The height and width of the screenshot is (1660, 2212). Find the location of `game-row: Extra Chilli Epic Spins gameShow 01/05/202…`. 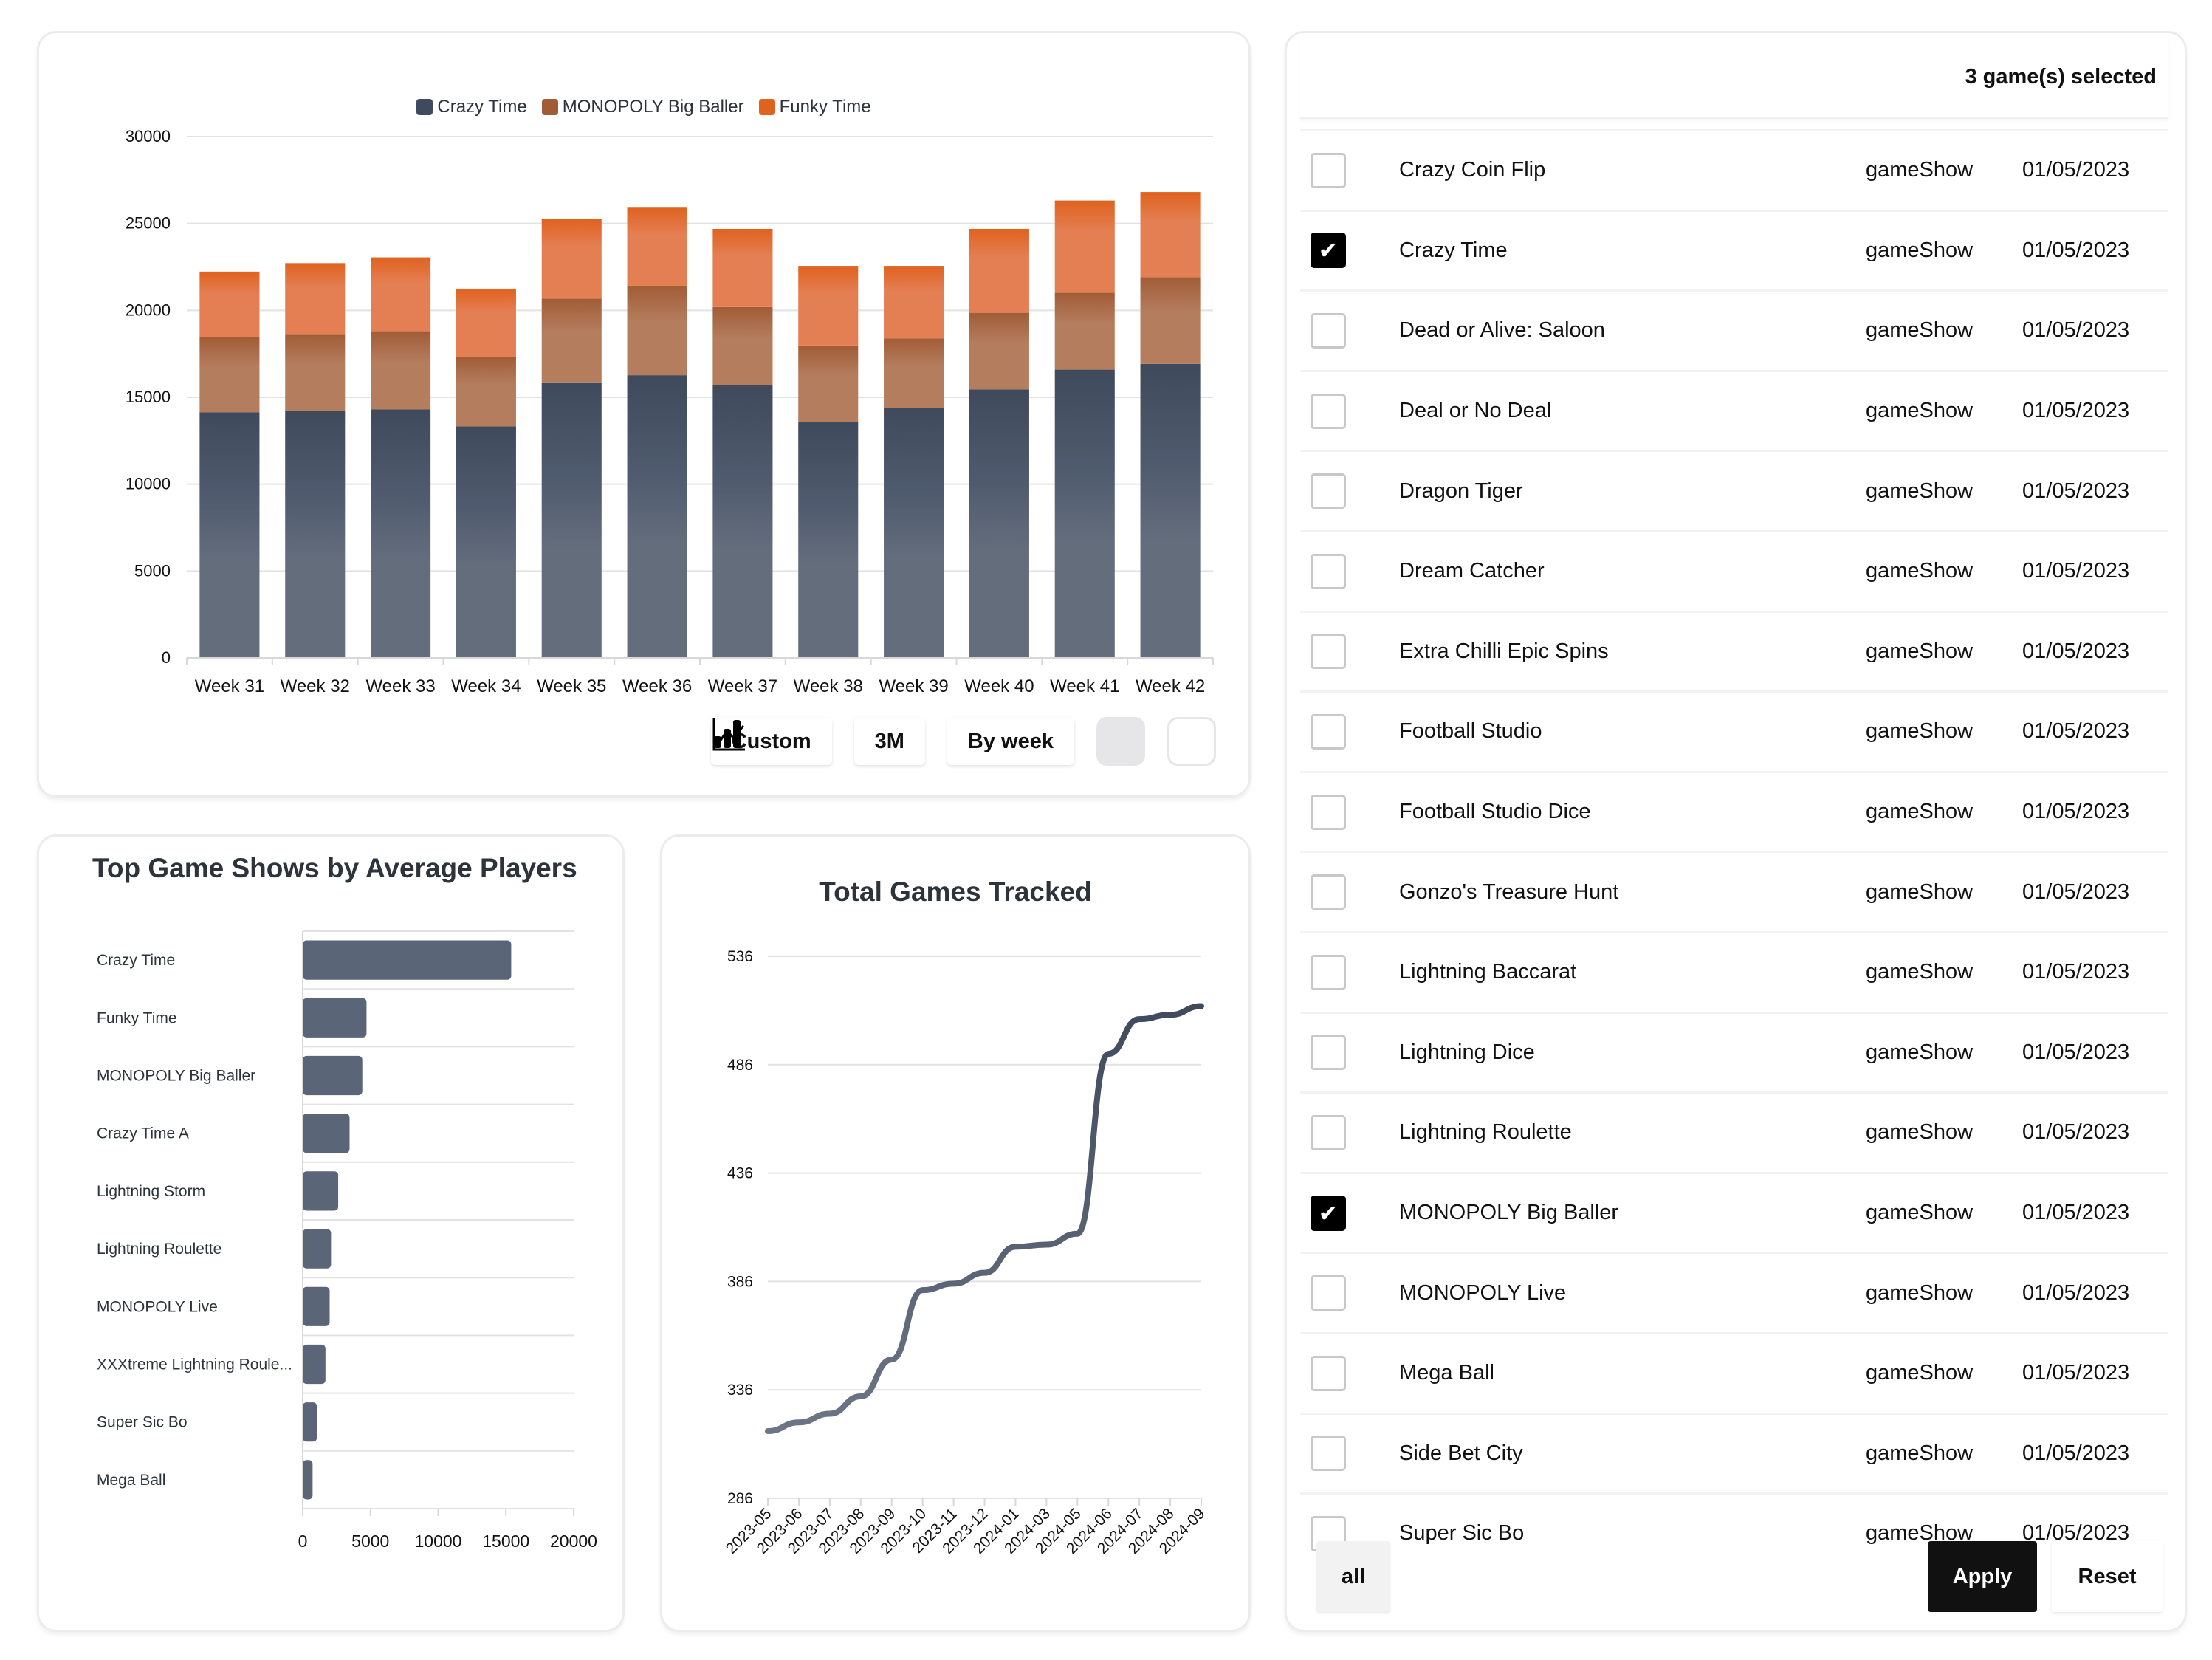

game-row: Extra Chilli Epic Spins gameShow 01/05/202… is located at coordinates (1734, 650).